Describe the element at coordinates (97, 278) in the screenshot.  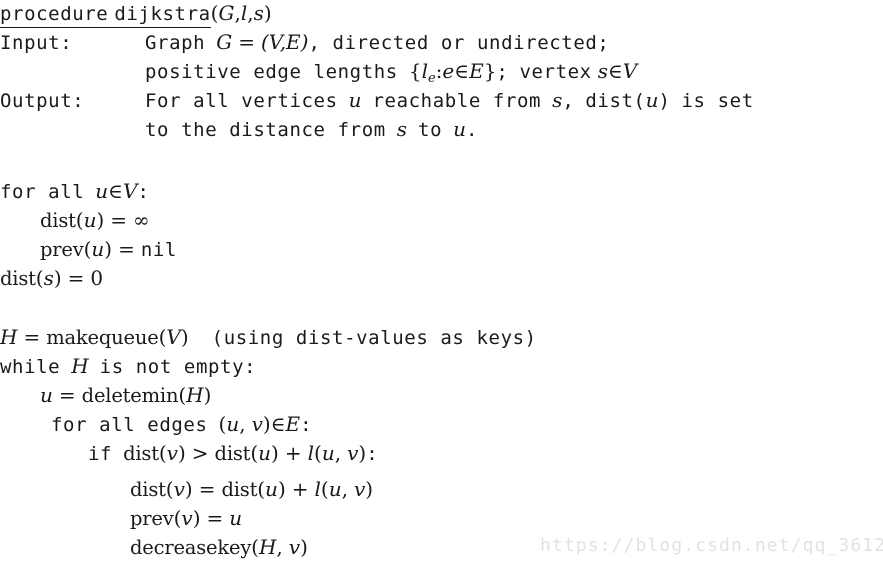
I see `dist-source-value: 0` at that location.